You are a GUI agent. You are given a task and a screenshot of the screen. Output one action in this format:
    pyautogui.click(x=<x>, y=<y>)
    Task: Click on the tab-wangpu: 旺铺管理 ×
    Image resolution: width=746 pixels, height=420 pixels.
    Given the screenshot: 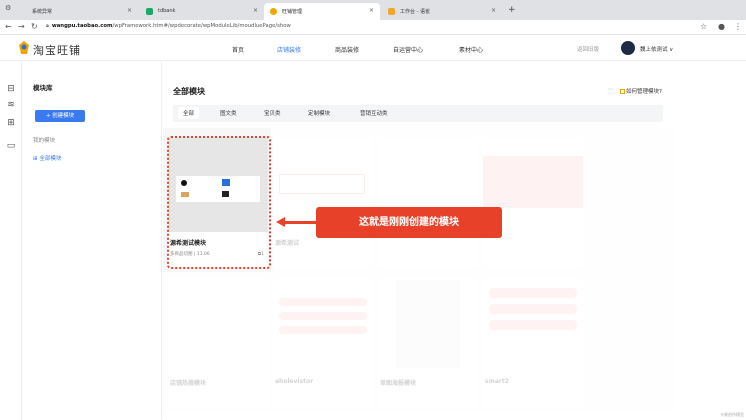 What is the action you would take?
    pyautogui.click(x=322, y=11)
    